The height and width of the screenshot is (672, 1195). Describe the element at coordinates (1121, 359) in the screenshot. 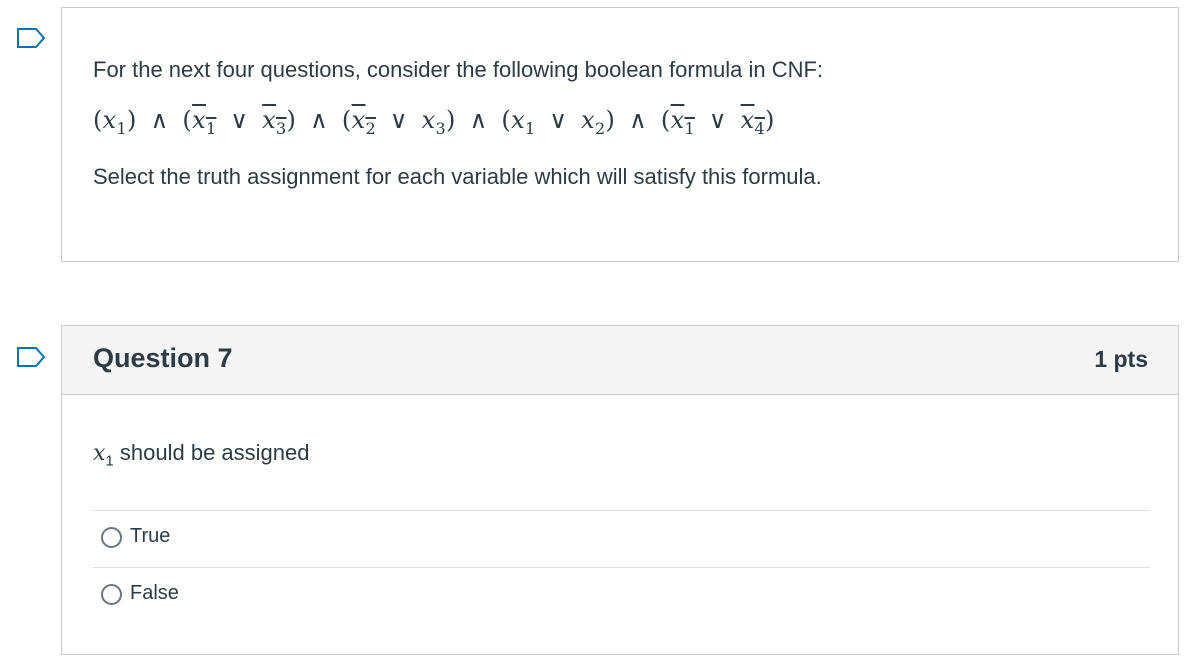

I see `question-points: 1 pts` at that location.